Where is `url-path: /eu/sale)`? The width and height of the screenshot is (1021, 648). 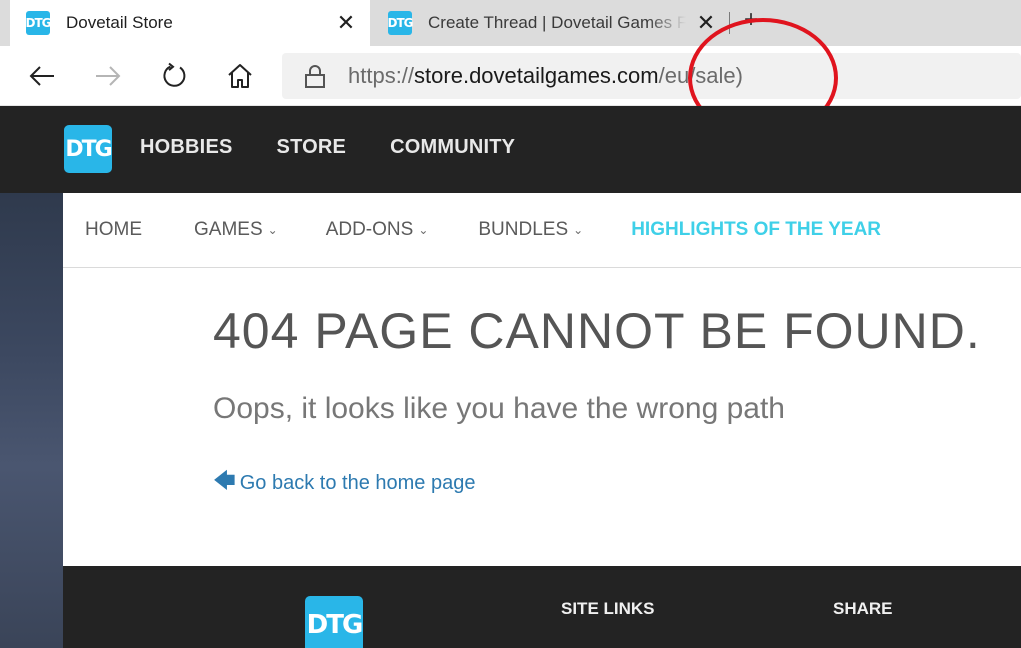
url-path: /eu/sale) is located at coordinates (700, 75).